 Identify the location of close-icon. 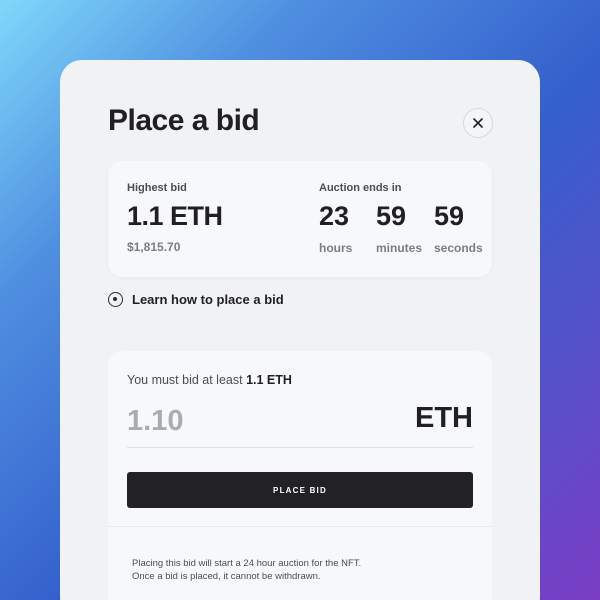
(478, 123).